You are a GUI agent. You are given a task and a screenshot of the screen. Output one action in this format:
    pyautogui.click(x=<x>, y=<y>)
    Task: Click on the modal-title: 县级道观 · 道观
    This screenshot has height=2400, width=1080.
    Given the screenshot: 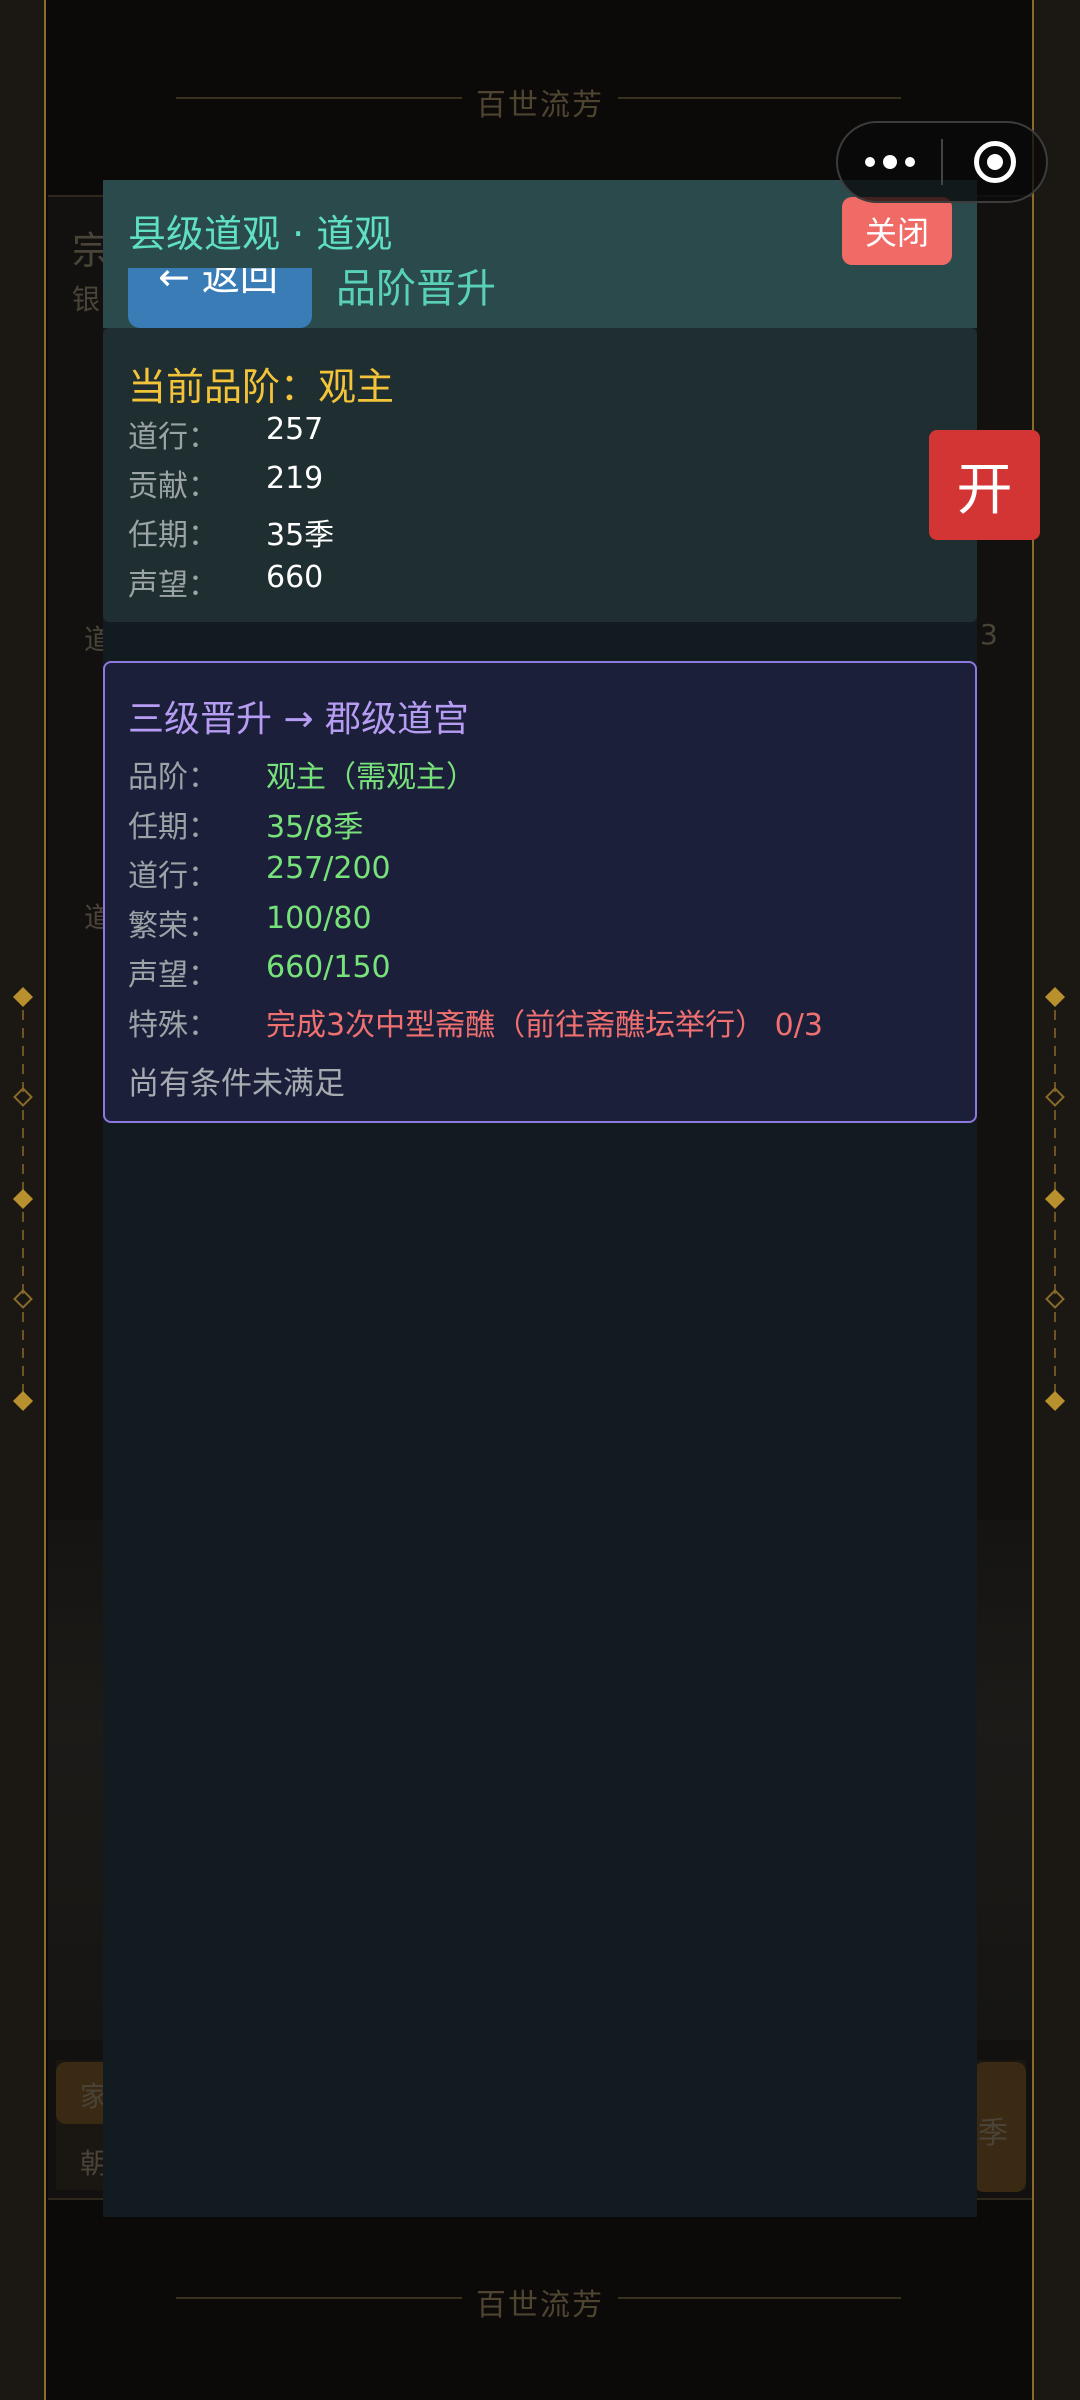 What is the action you would take?
    pyautogui.click(x=260, y=234)
    